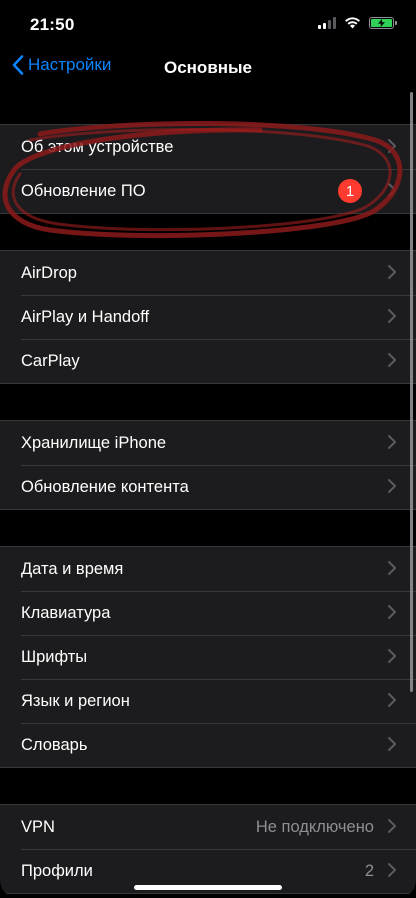  What do you see at coordinates (369, 870) in the screenshot?
I see `row-value: 2` at bounding box center [369, 870].